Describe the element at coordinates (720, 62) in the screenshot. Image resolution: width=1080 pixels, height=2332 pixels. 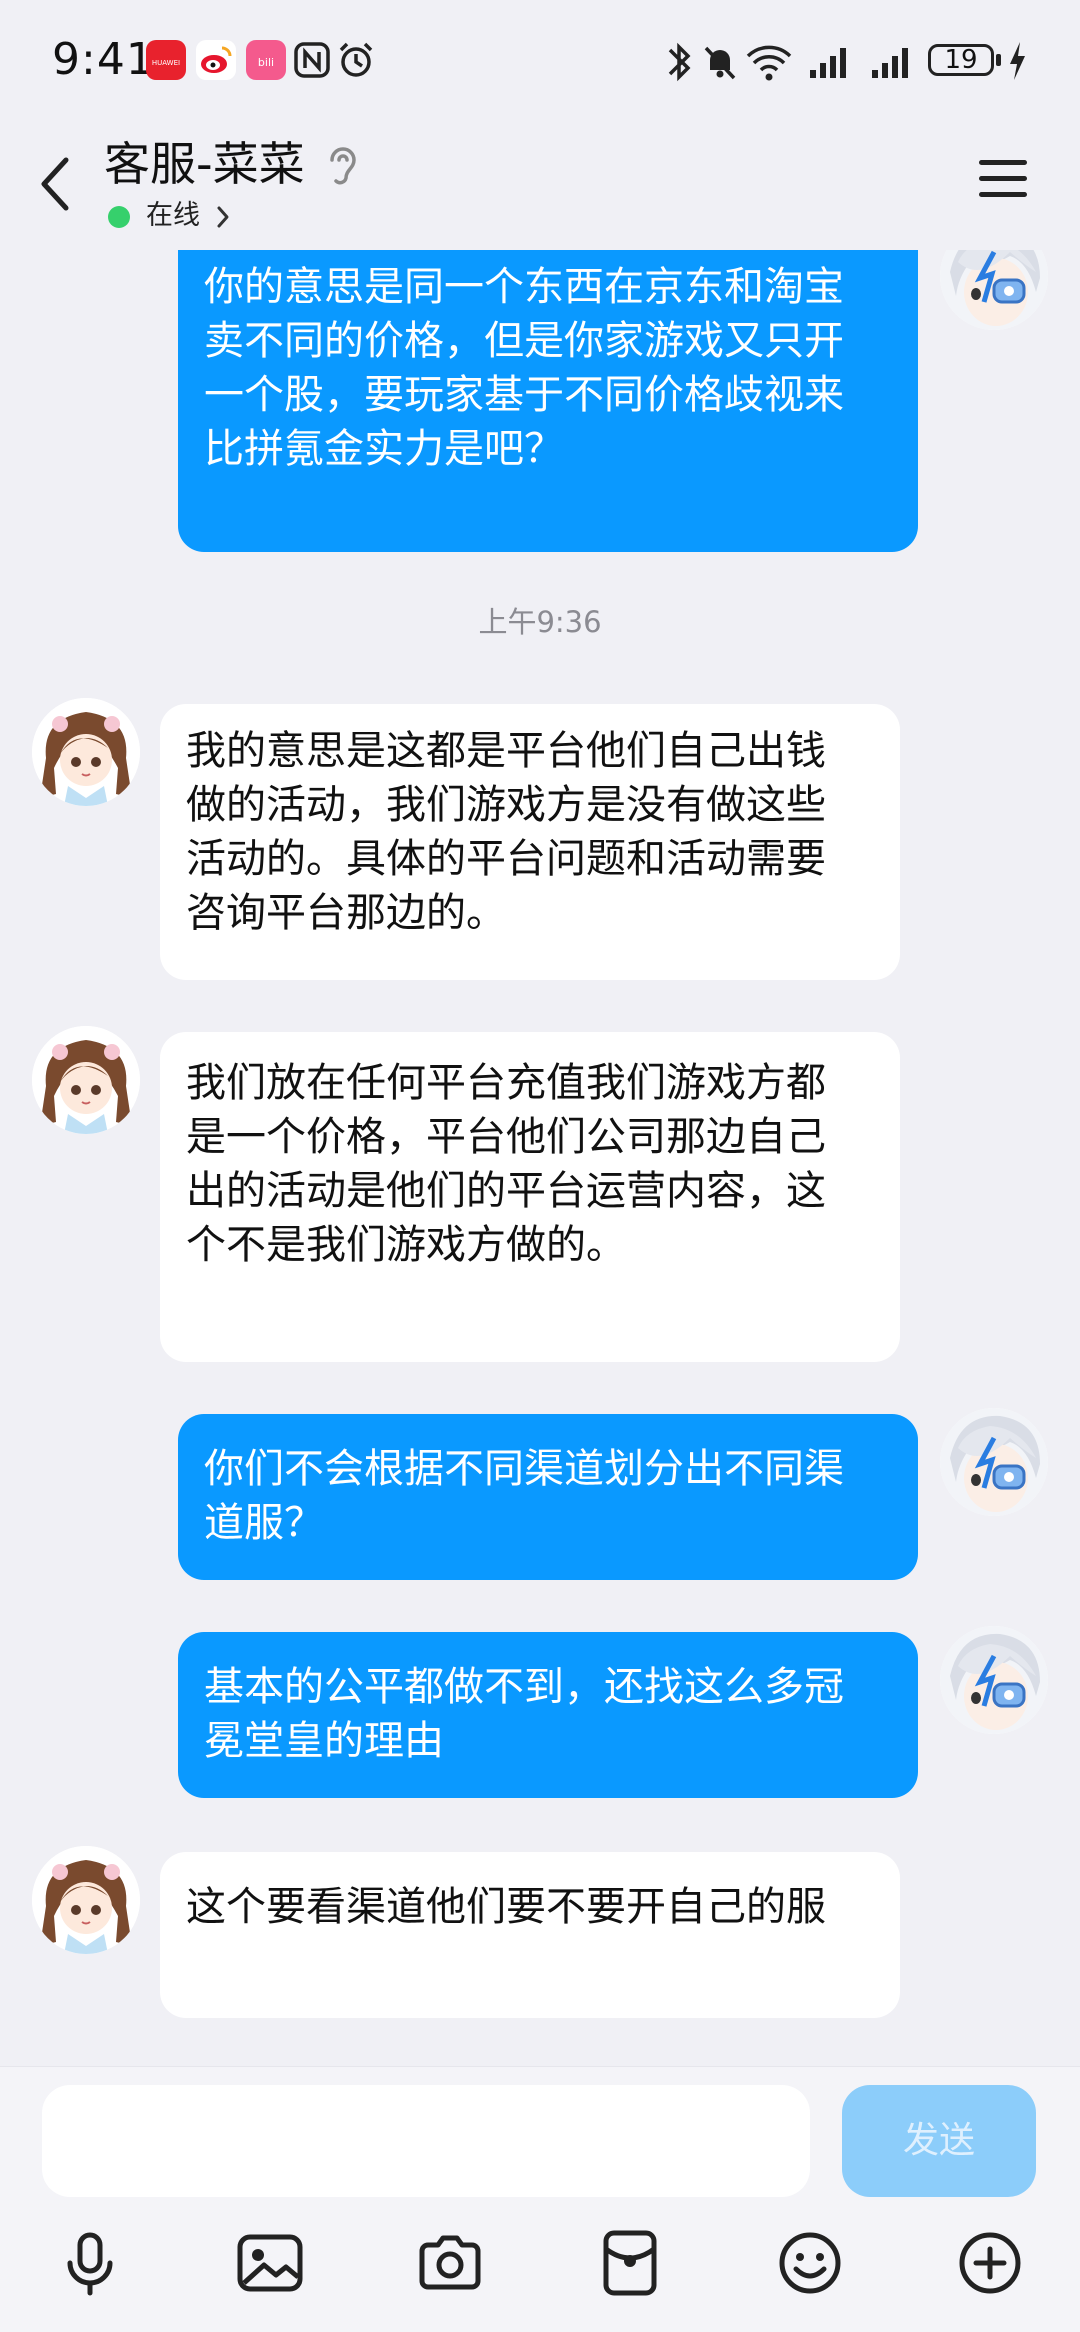
I see `mute-bell-icon` at that location.